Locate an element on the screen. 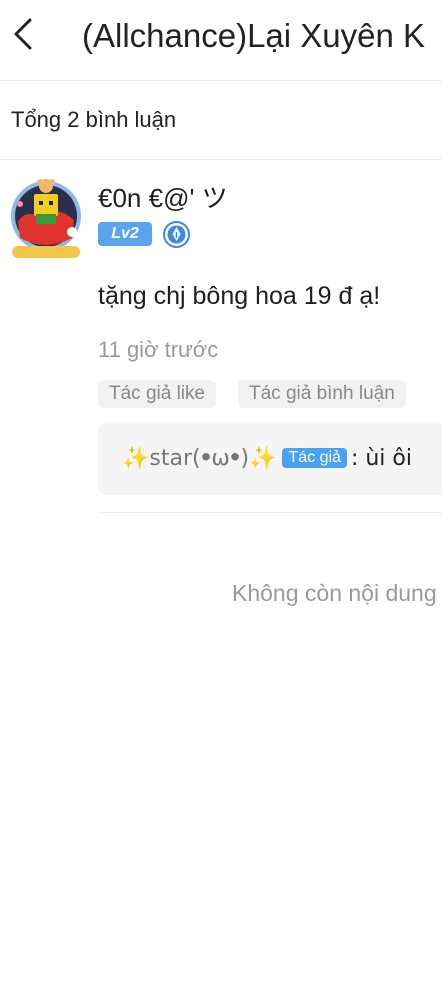 The width and height of the screenshot is (442, 984). reply-author-name: ✨star(ꔷωꔷ)✨ is located at coordinates (199, 458).